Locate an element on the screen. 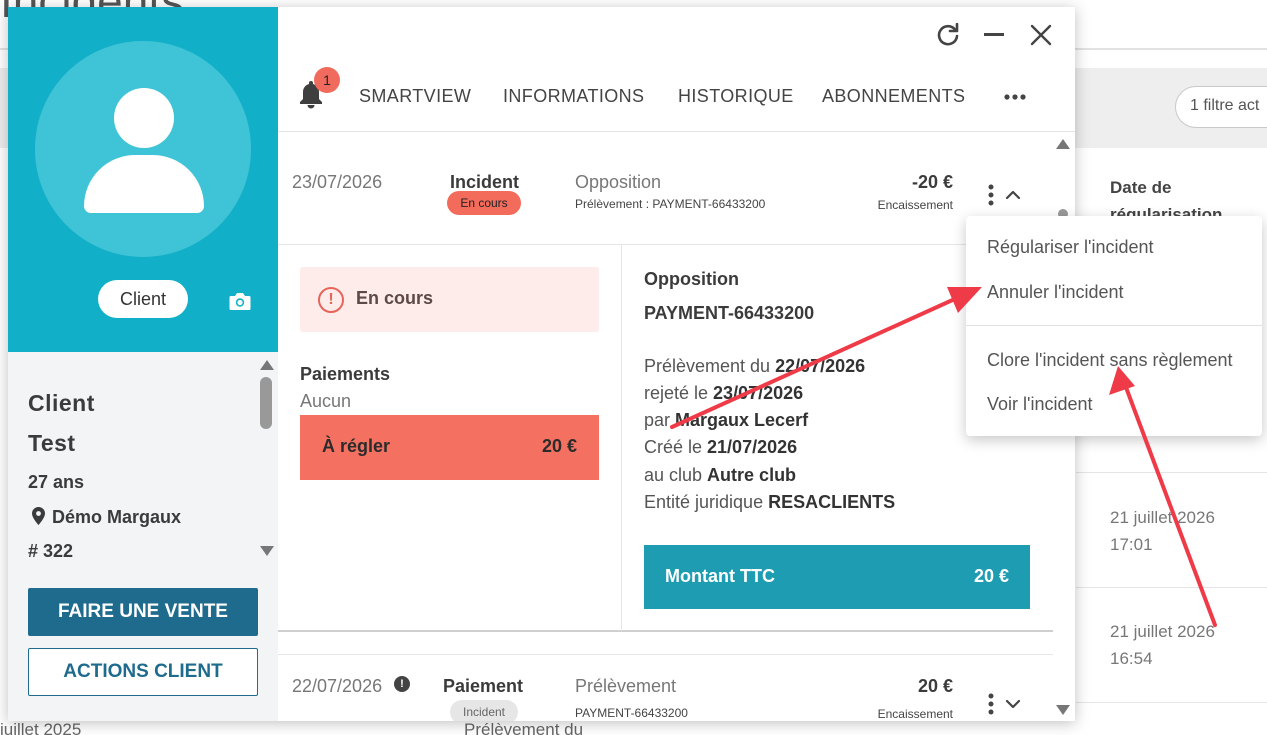 This screenshot has width=1267, height=735. detail-line: au club Autre club is located at coordinates (720, 475).